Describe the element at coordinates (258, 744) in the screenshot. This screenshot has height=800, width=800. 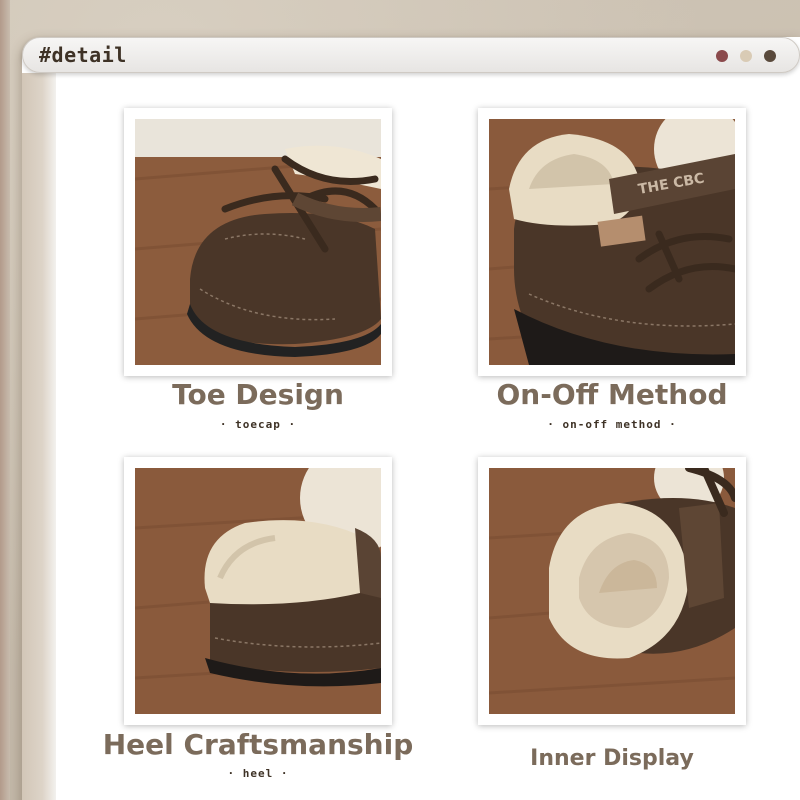
I see `heel-craftsmanship-title: Heel Craftsmanship` at that location.